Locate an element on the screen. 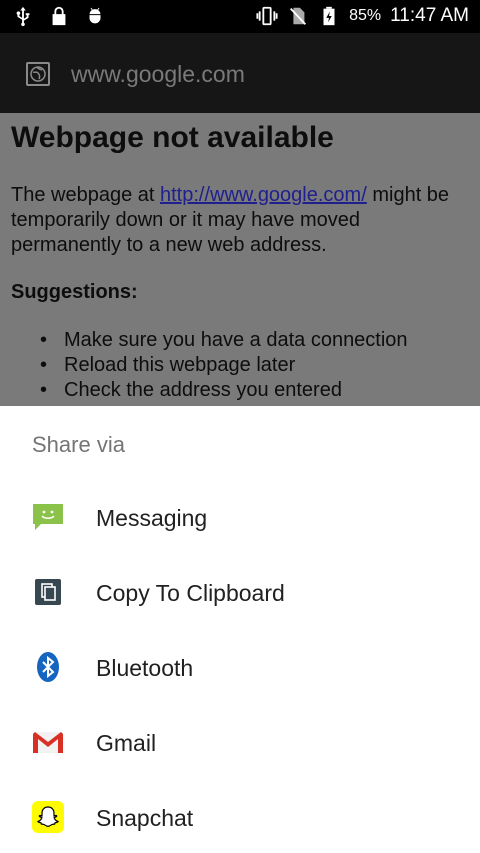 Image resolution: width=480 pixels, height=853 pixels. url-bar: www.google.com is located at coordinates (240, 73).